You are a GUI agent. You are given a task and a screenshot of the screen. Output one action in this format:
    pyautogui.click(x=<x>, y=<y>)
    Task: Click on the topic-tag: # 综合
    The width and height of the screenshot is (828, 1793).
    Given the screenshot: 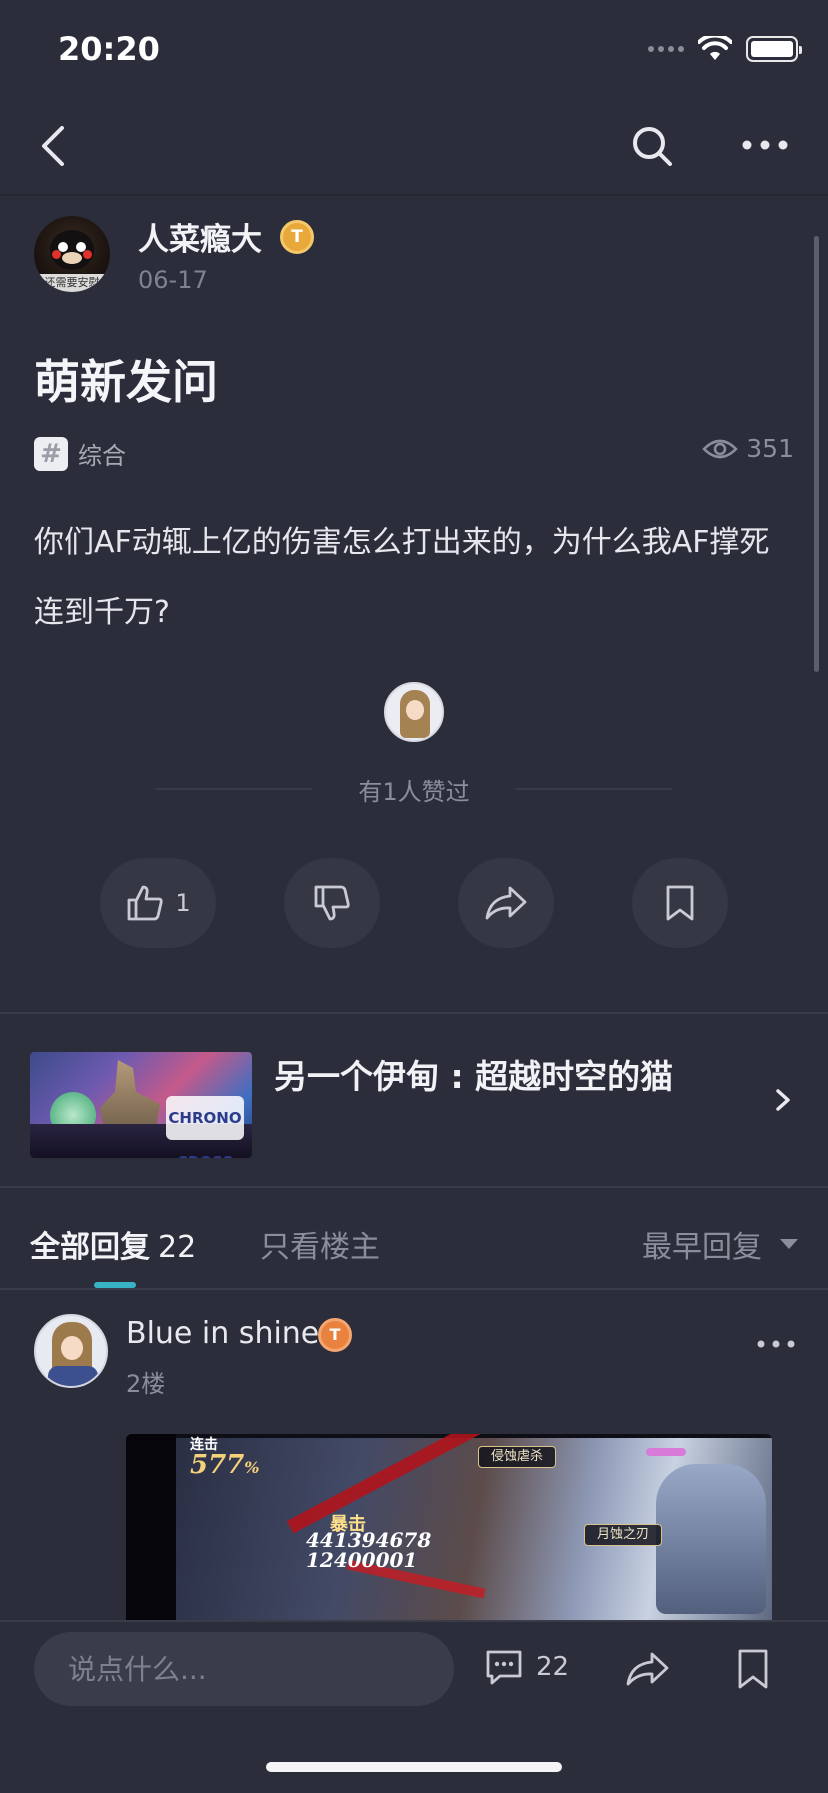 What is the action you would take?
    pyautogui.click(x=80, y=453)
    